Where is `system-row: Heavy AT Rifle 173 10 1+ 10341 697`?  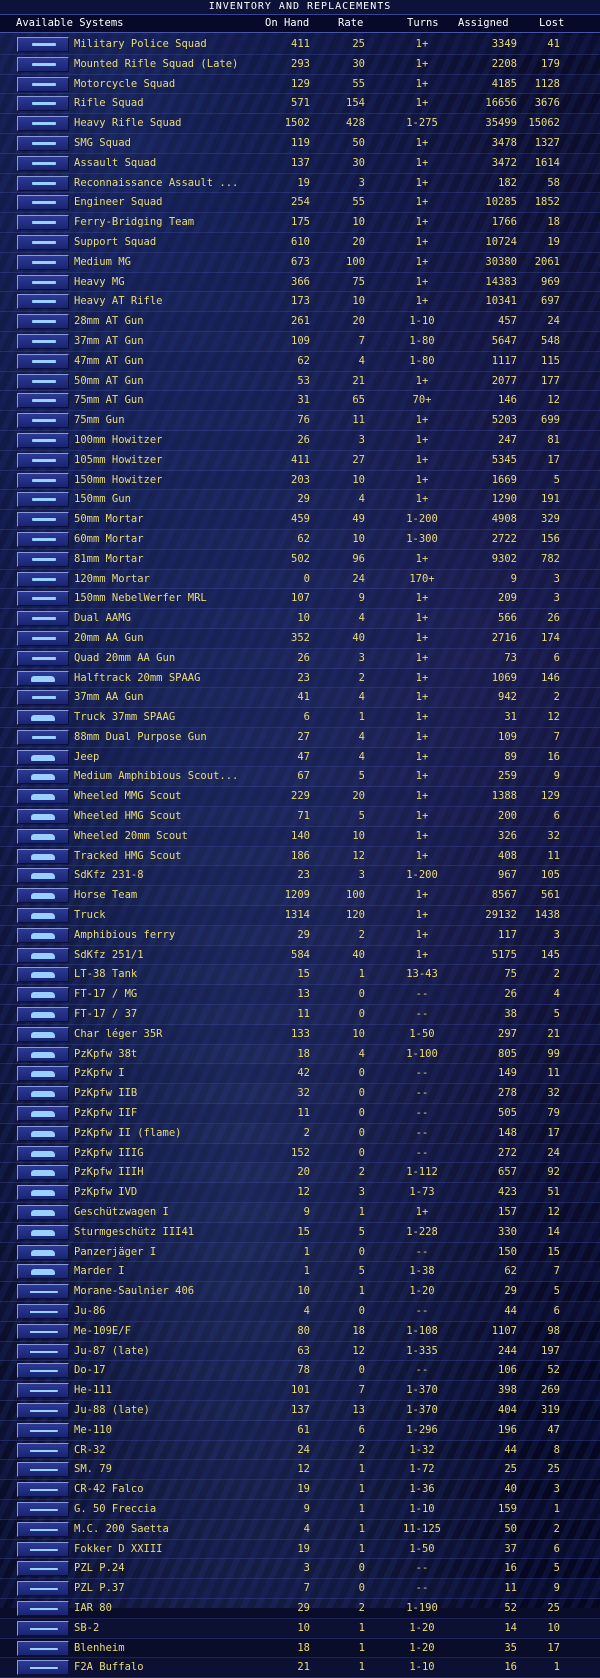 system-row: Heavy AT Rifle 173 10 1+ 10341 697 is located at coordinates (300, 302).